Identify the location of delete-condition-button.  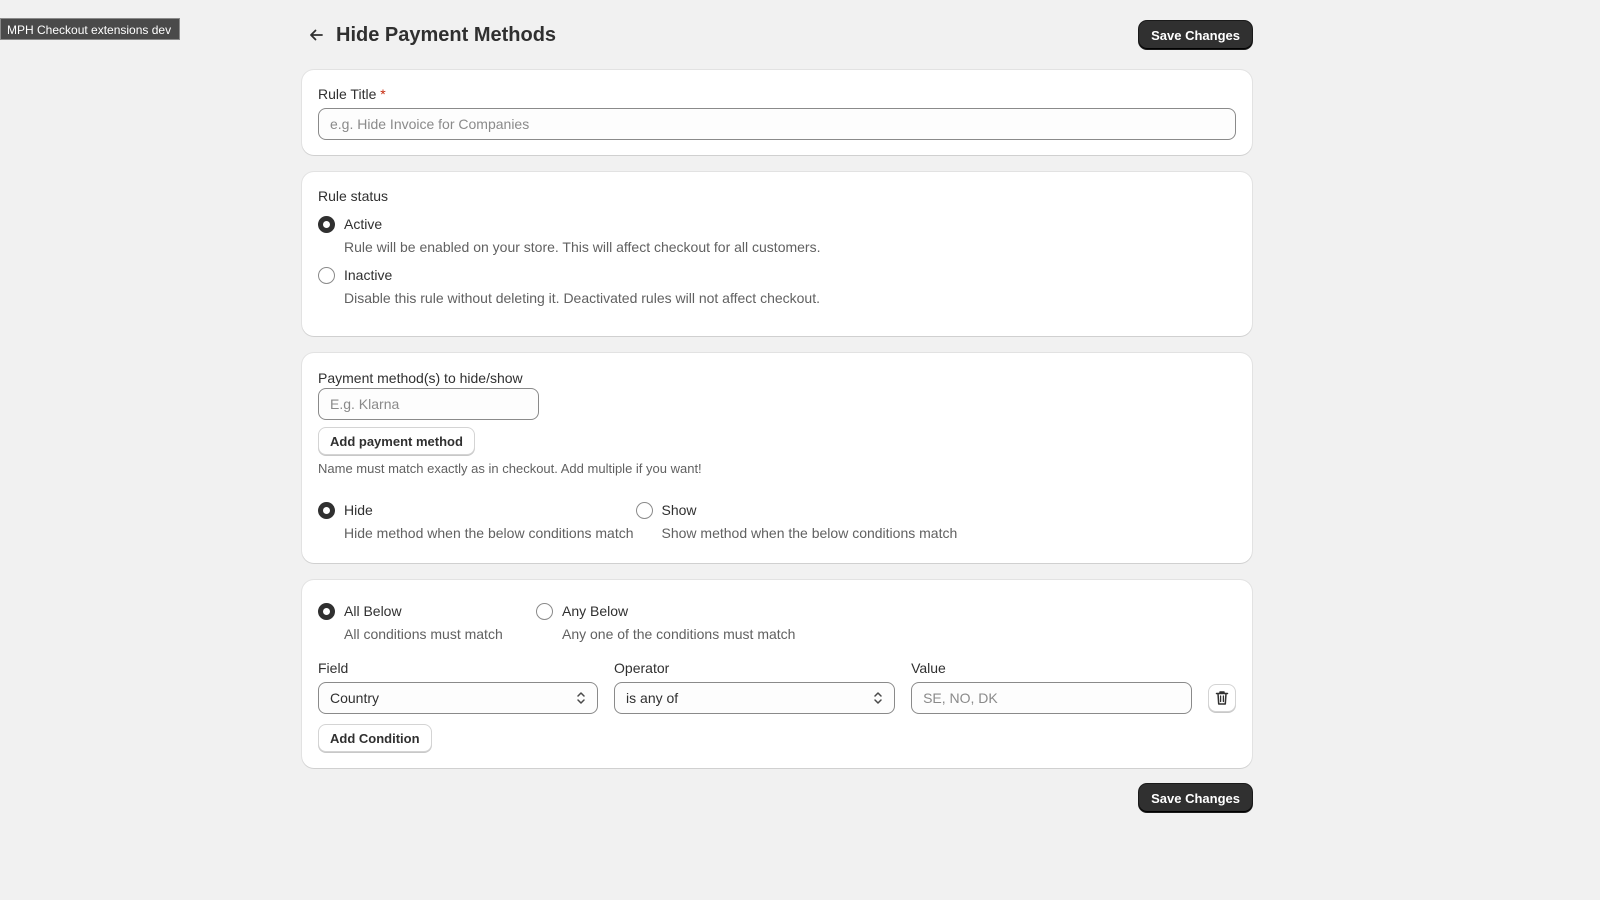
(1222, 698).